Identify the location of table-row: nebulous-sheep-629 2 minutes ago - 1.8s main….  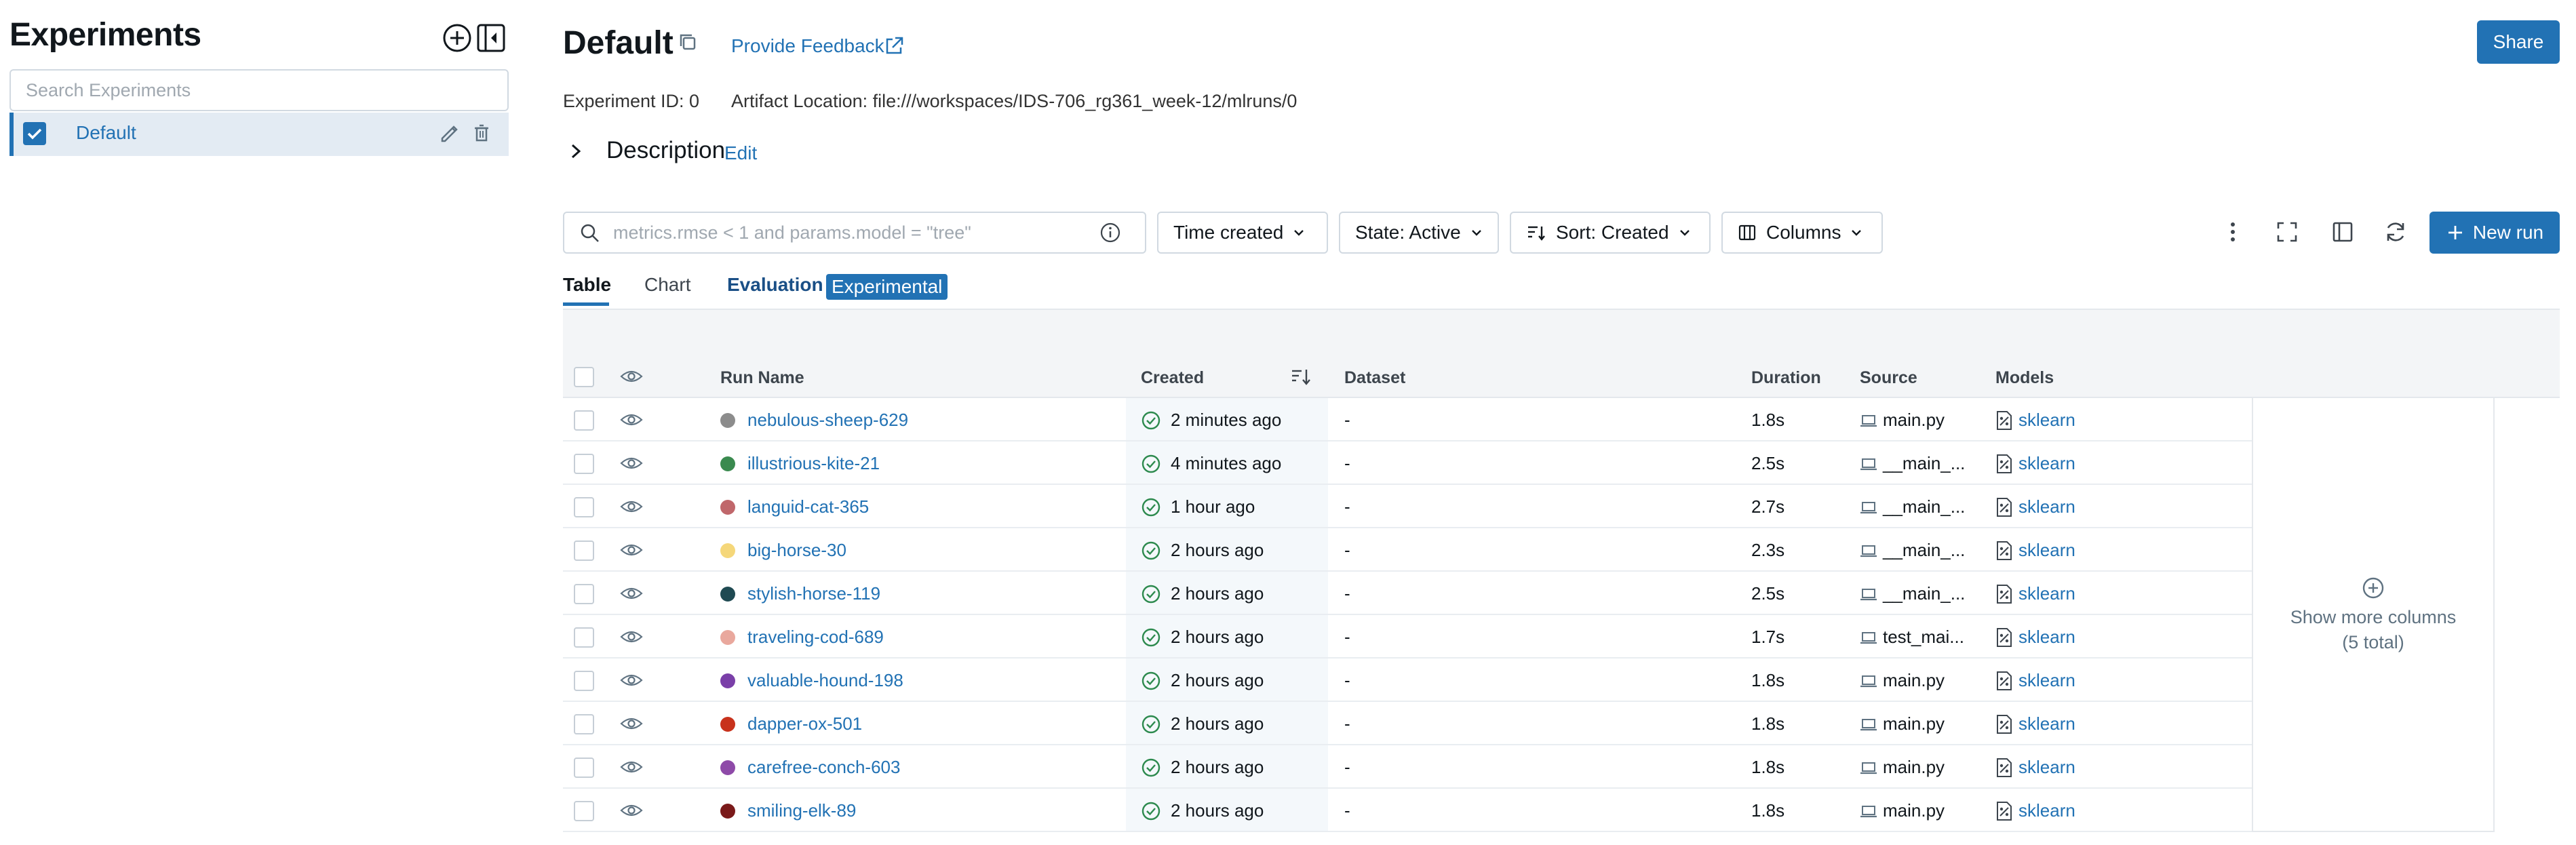
(1407, 419).